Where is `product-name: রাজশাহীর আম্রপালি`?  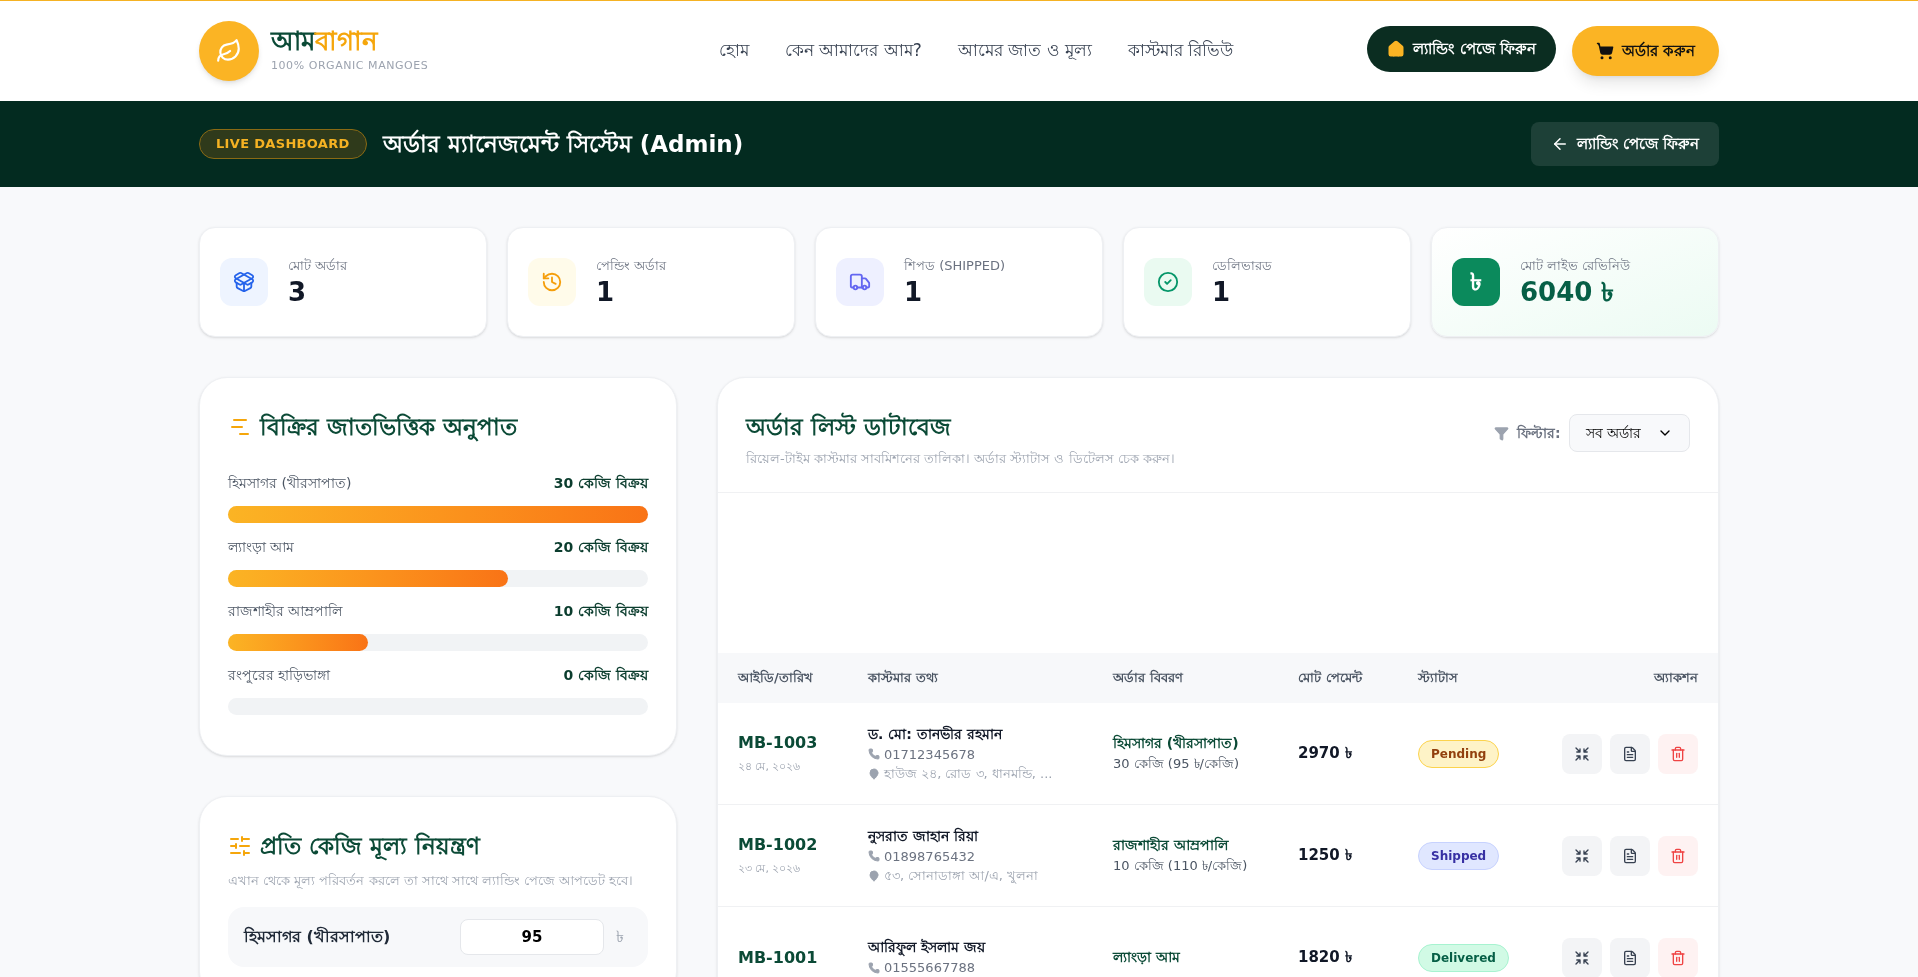 product-name: রাজশাহীর আম্রপালি is located at coordinates (1171, 845).